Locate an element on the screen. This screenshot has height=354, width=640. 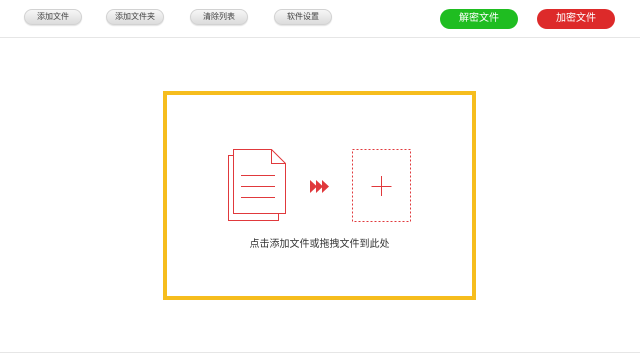
settings-button: 软件设置 is located at coordinates (303, 17).